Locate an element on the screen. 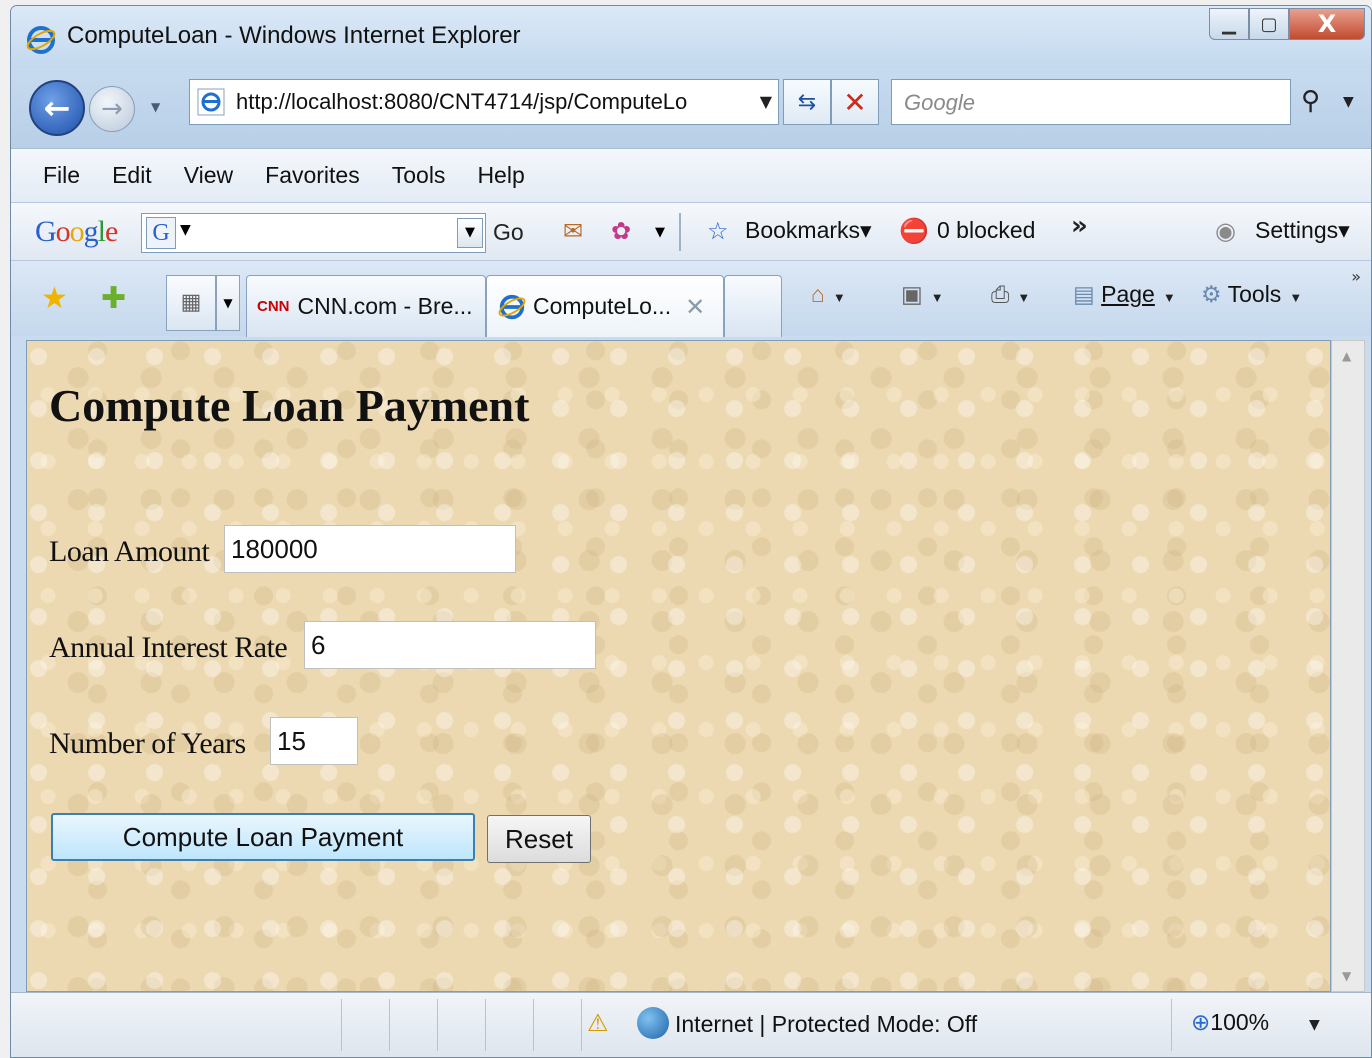 The image size is (1372, 1058). tools-menu-button: ⚙ Tools ▼ is located at coordinates (1251, 294).